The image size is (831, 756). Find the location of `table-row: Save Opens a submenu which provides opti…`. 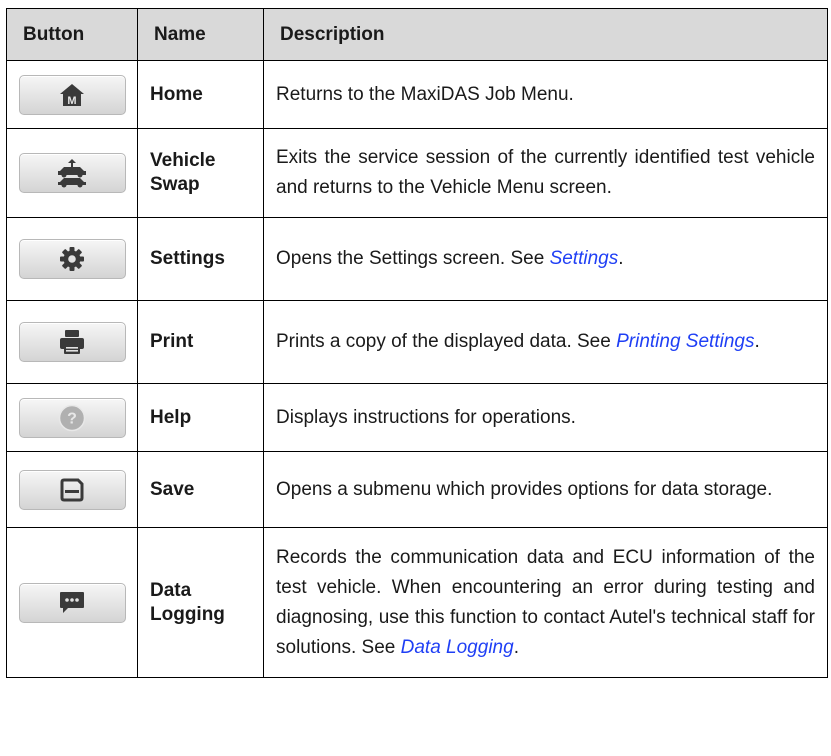

table-row: Save Opens a submenu which provides opti… is located at coordinates (417, 489).